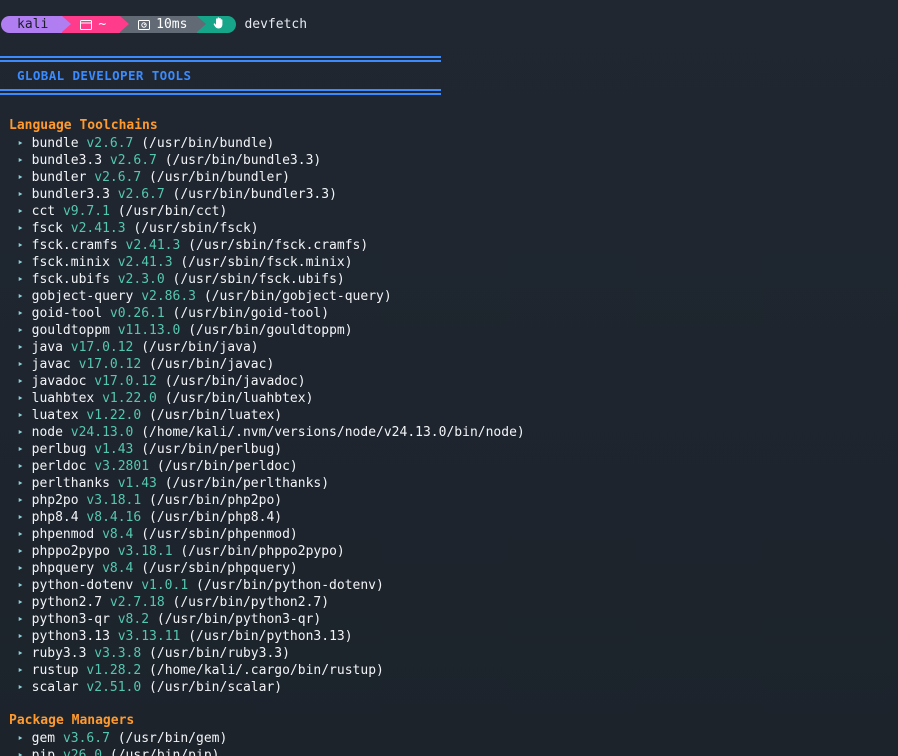  Describe the element at coordinates (55, 517) in the screenshot. I see `tool-name: php8.4` at that location.